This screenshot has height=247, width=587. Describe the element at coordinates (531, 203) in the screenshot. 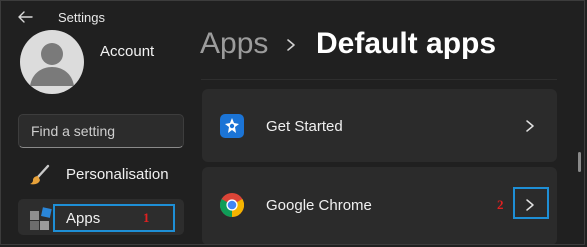

I see `highlight-box-chevron` at that location.